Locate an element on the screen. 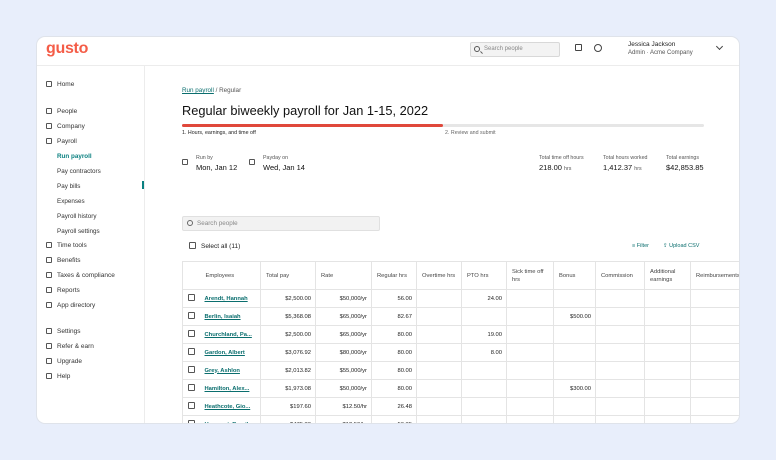 This screenshot has height=460, width=776. sidebar-item-company: Company is located at coordinates (65, 127).